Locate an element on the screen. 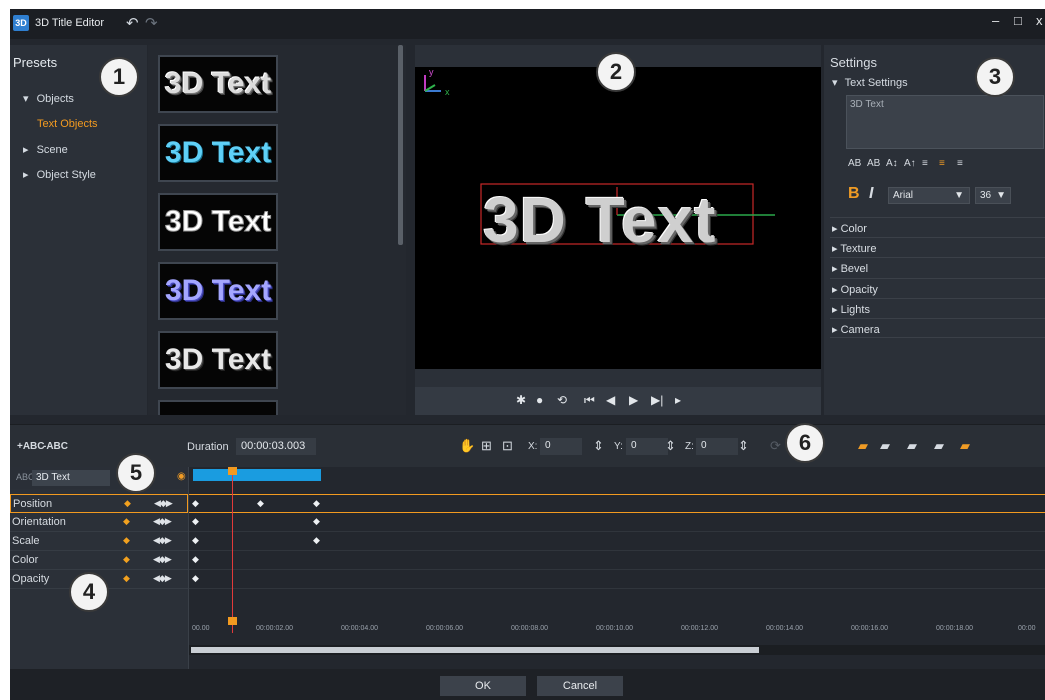 Image resolution: width=1045 pixels, height=700 pixels. go-to-start-icon: ⏮ is located at coordinates (589, 400).